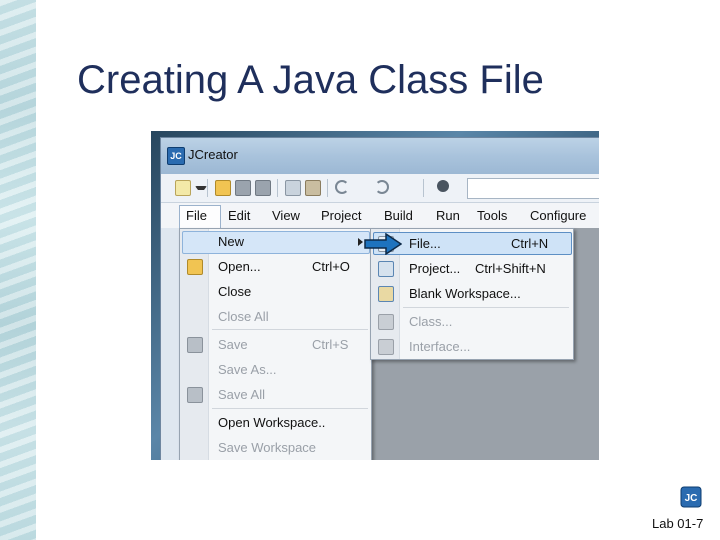  What do you see at coordinates (18, 270) in the screenshot?
I see `decorative-side-strip` at bounding box center [18, 270].